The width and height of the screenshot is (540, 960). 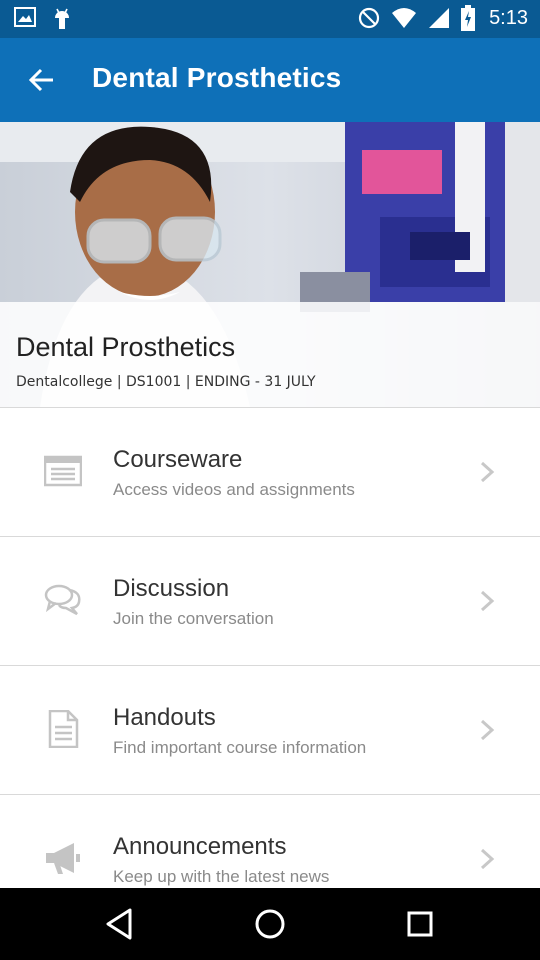 What do you see at coordinates (63, 729) in the screenshot?
I see `handout-document-icon` at bounding box center [63, 729].